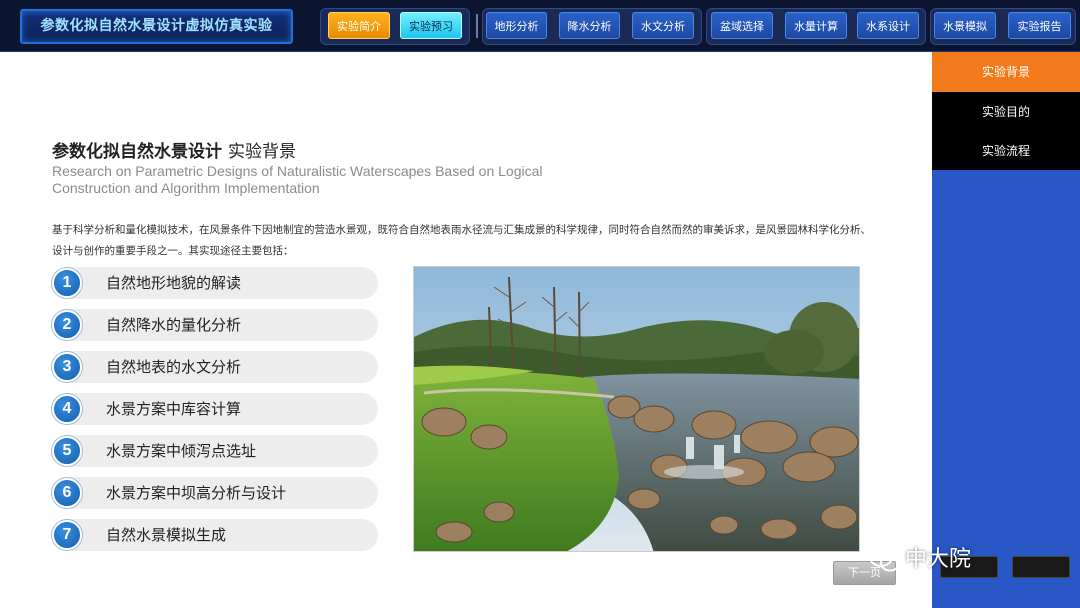 Image resolution: width=1080 pixels, height=608 pixels. Describe the element at coordinates (181, 451) in the screenshot. I see `step-label: 水景方案中倾泻点选址` at that location.